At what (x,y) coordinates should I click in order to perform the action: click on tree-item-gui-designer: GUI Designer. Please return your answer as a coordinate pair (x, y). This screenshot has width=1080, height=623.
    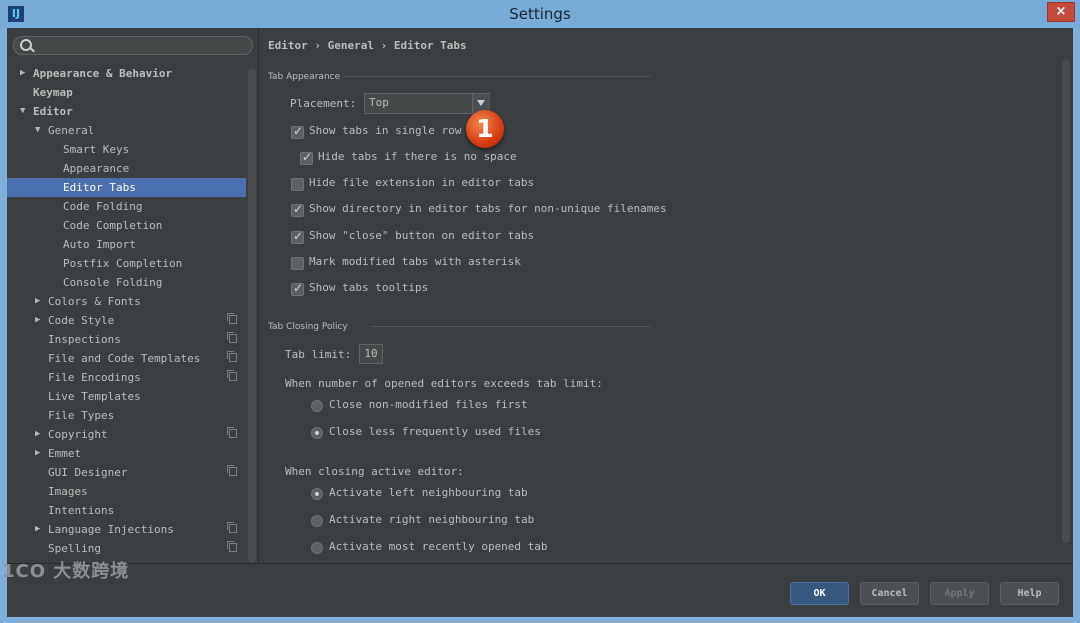
    Looking at the image, I should click on (126, 472).